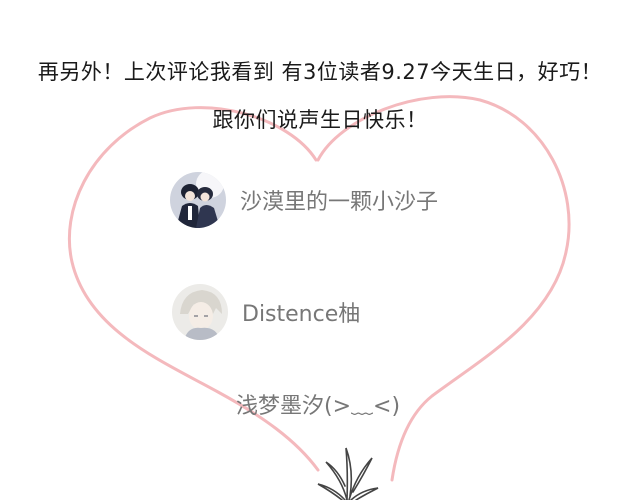  What do you see at coordinates (320, 72) in the screenshot?
I see `announcement-line-1: 再另外！上次评论我看到 有3位读者9.27今天生日，好巧！` at bounding box center [320, 72].